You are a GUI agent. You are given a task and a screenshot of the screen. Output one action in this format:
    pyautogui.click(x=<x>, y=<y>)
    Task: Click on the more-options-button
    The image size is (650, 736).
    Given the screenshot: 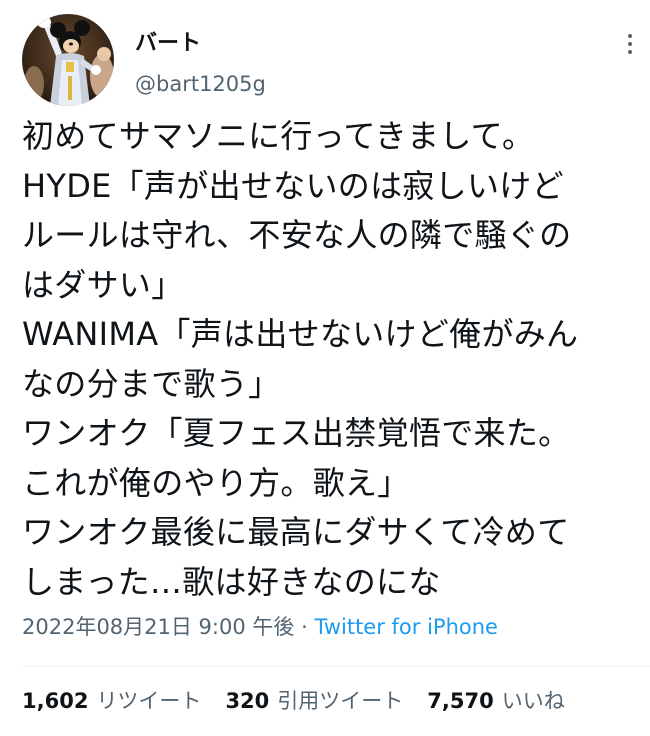 What is the action you would take?
    pyautogui.click(x=630, y=44)
    